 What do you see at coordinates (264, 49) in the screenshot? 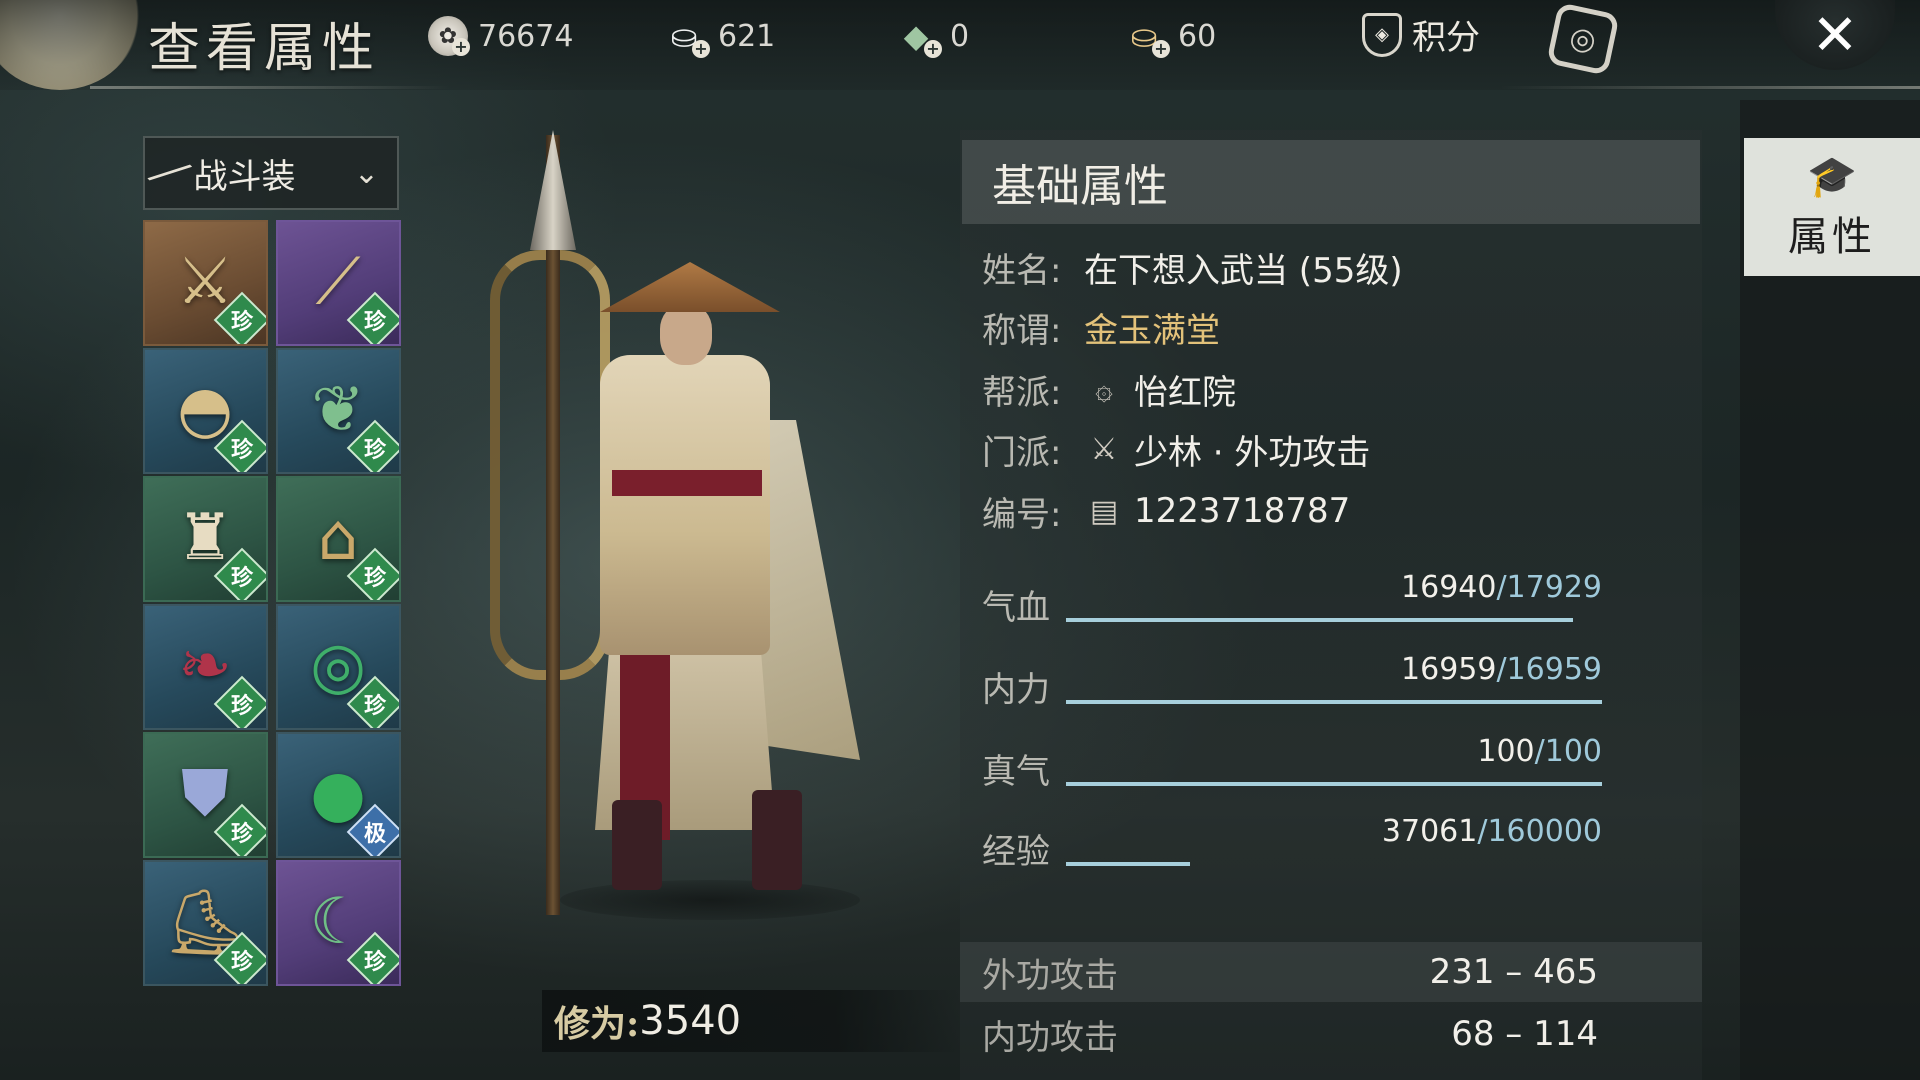
I see `page-title: 查看属性` at bounding box center [264, 49].